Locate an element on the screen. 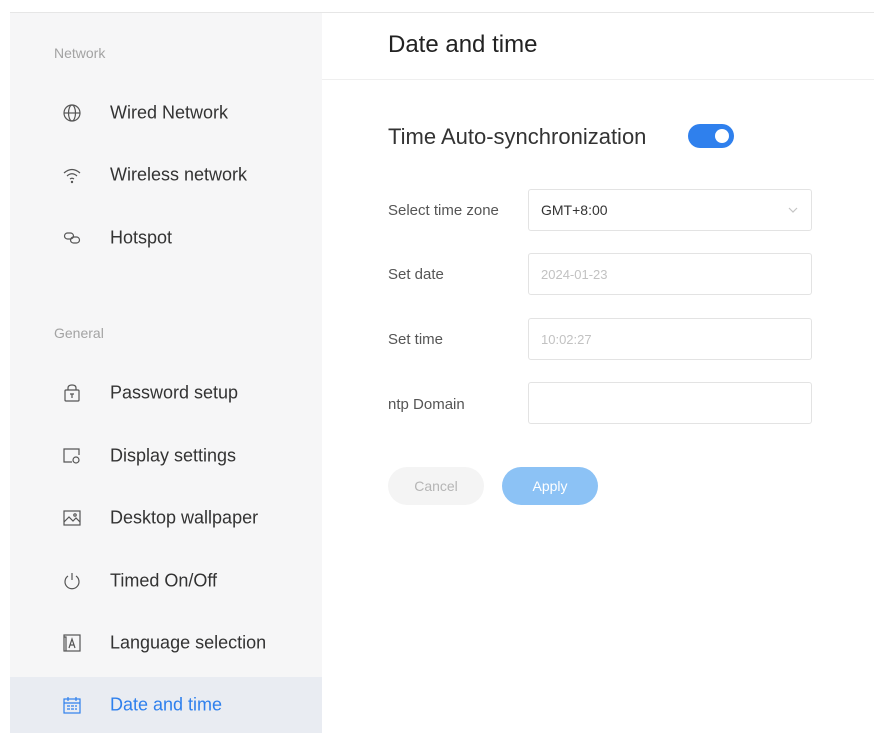  time-value: 10:02:27 is located at coordinates (566, 339).